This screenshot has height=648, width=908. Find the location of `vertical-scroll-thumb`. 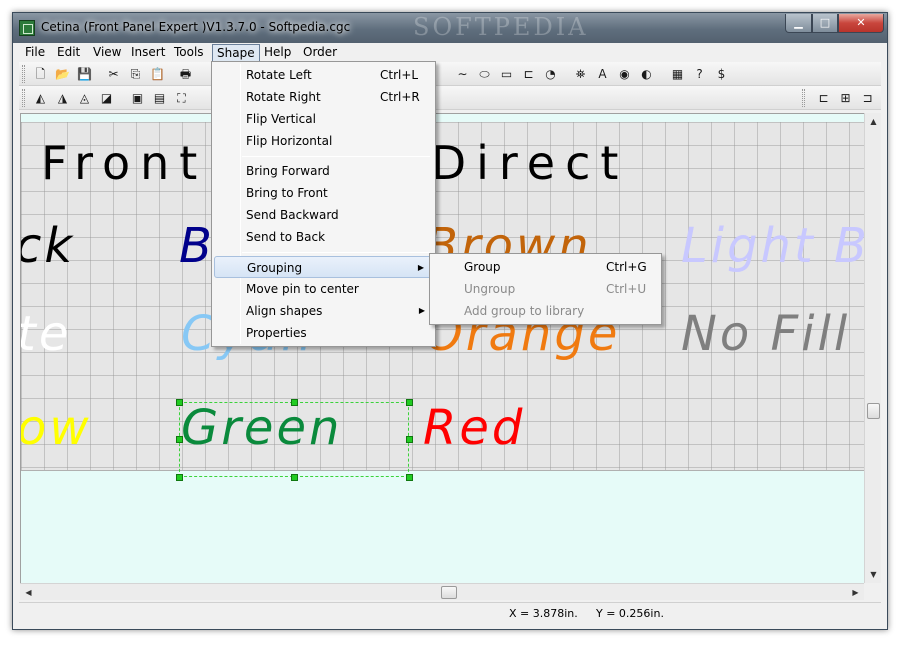

vertical-scroll-thumb is located at coordinates (873, 411).